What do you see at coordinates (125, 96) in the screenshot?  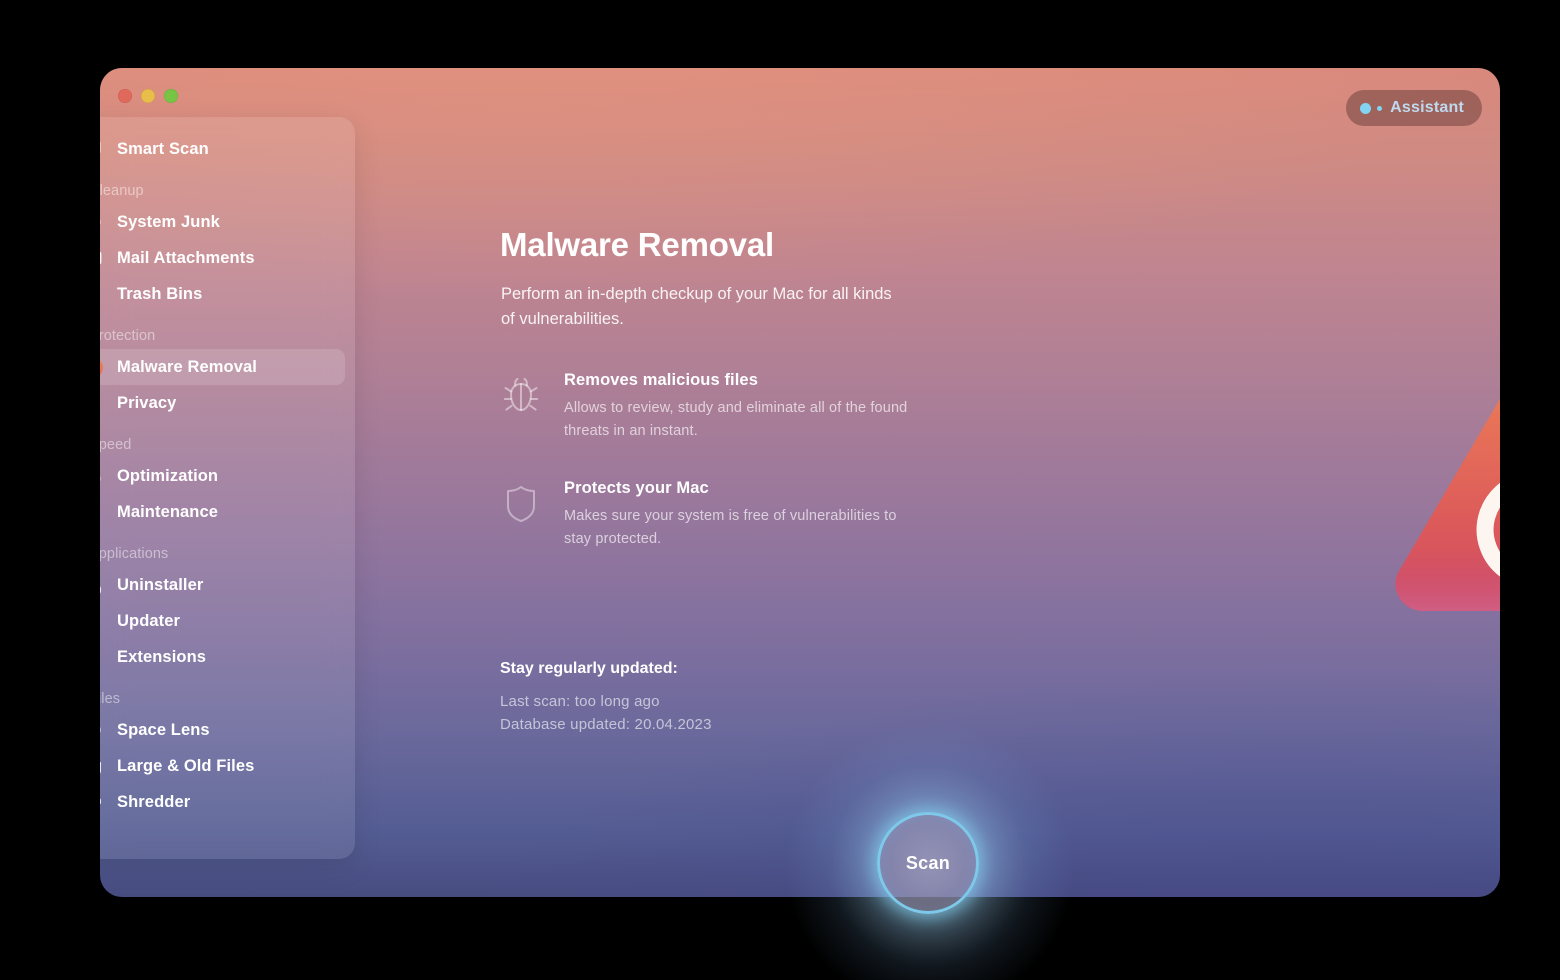 I see `close-button` at bounding box center [125, 96].